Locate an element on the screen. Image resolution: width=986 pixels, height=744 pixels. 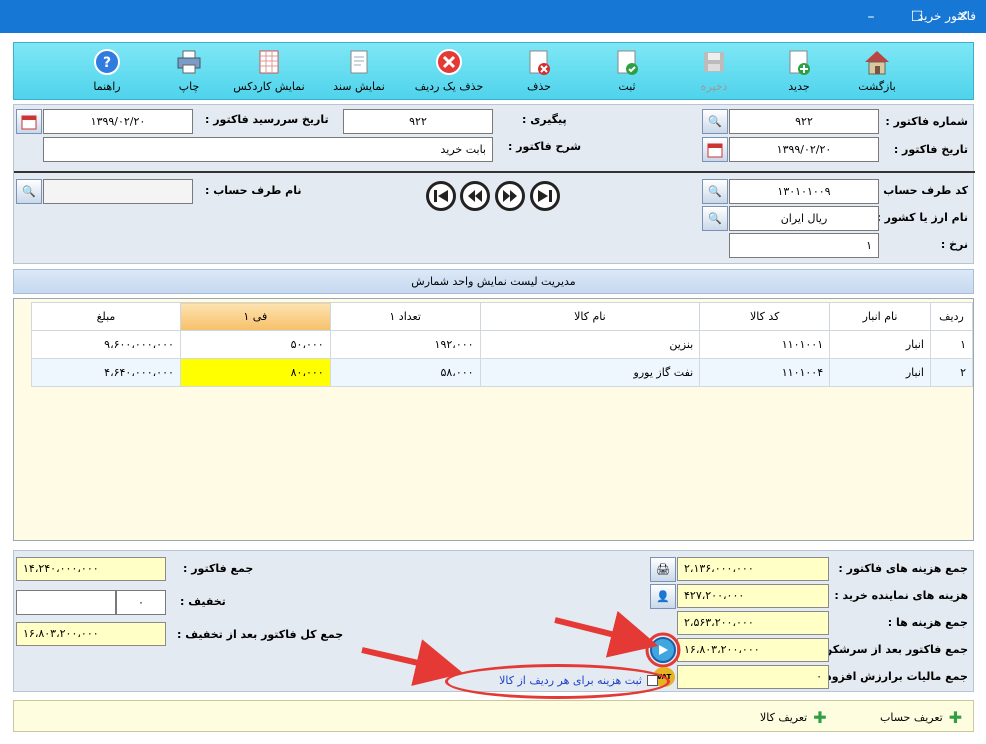
previous-record-button is located at coordinates (475, 196).